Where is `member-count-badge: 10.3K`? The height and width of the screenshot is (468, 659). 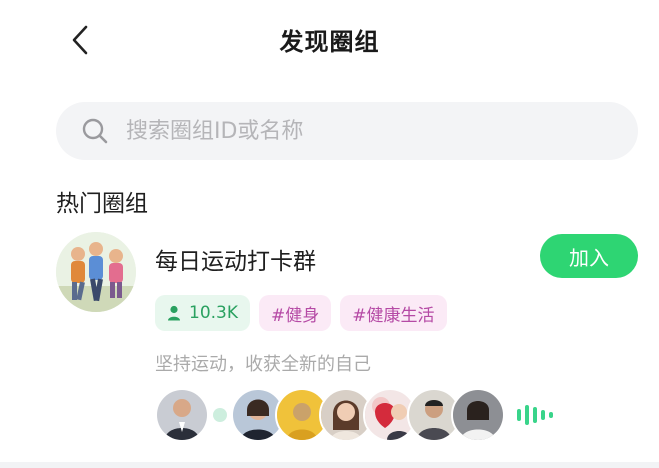 member-count-badge: 10.3K is located at coordinates (202, 313).